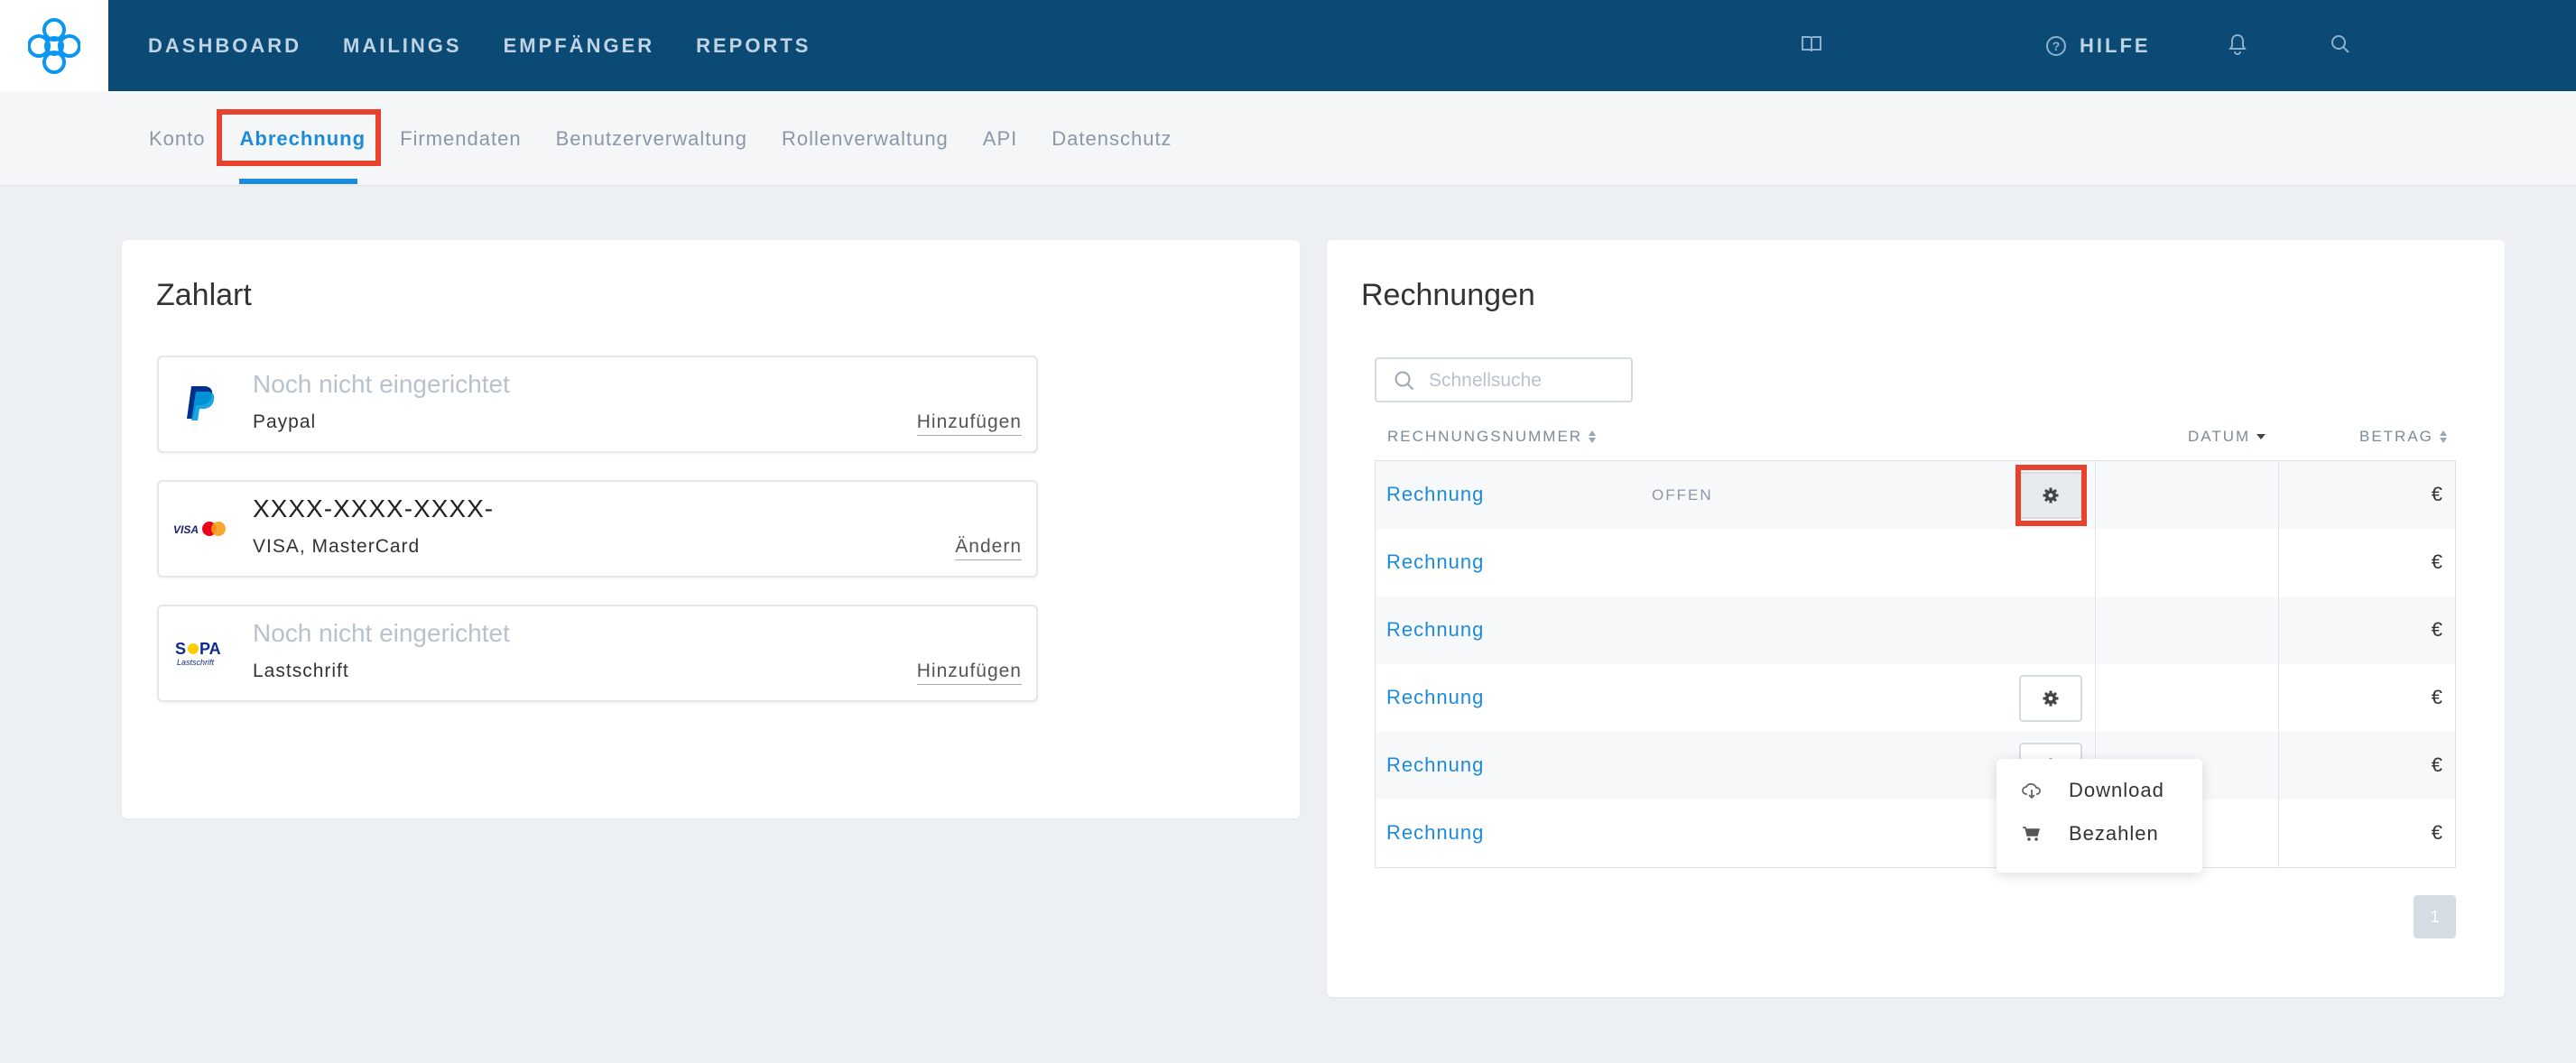  What do you see at coordinates (1915, 495) in the screenshot?
I see `table-row: Rechnung OFFEN €` at bounding box center [1915, 495].